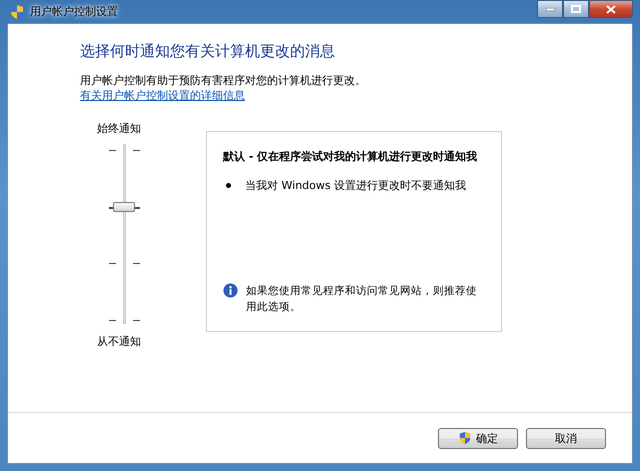  Describe the element at coordinates (478, 438) in the screenshot. I see `dialog-button: 确定` at that location.